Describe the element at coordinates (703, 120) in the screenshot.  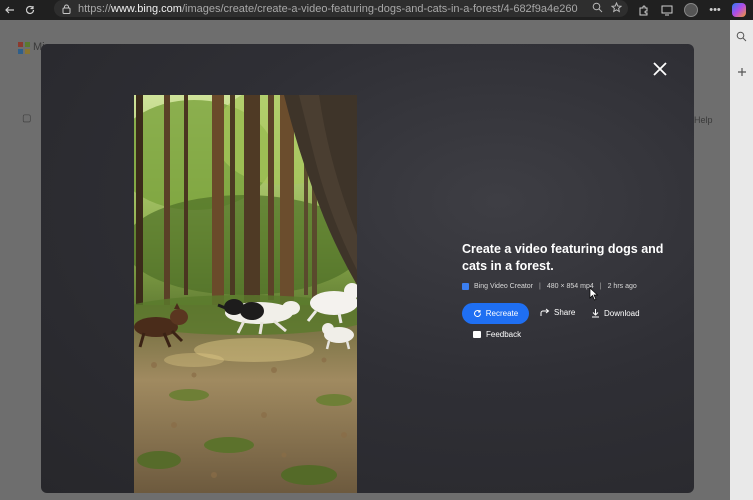
I see `help-link: Help` at that location.